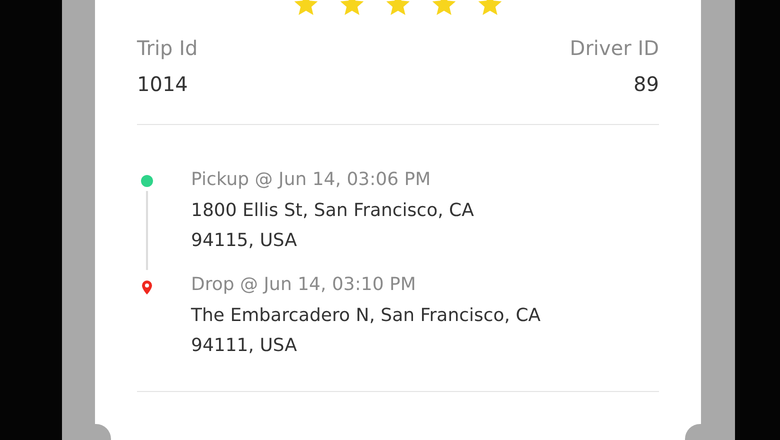 This screenshot has width=780, height=440. What do you see at coordinates (614, 48) in the screenshot?
I see `driver-id-label: Driver ID` at bounding box center [614, 48].